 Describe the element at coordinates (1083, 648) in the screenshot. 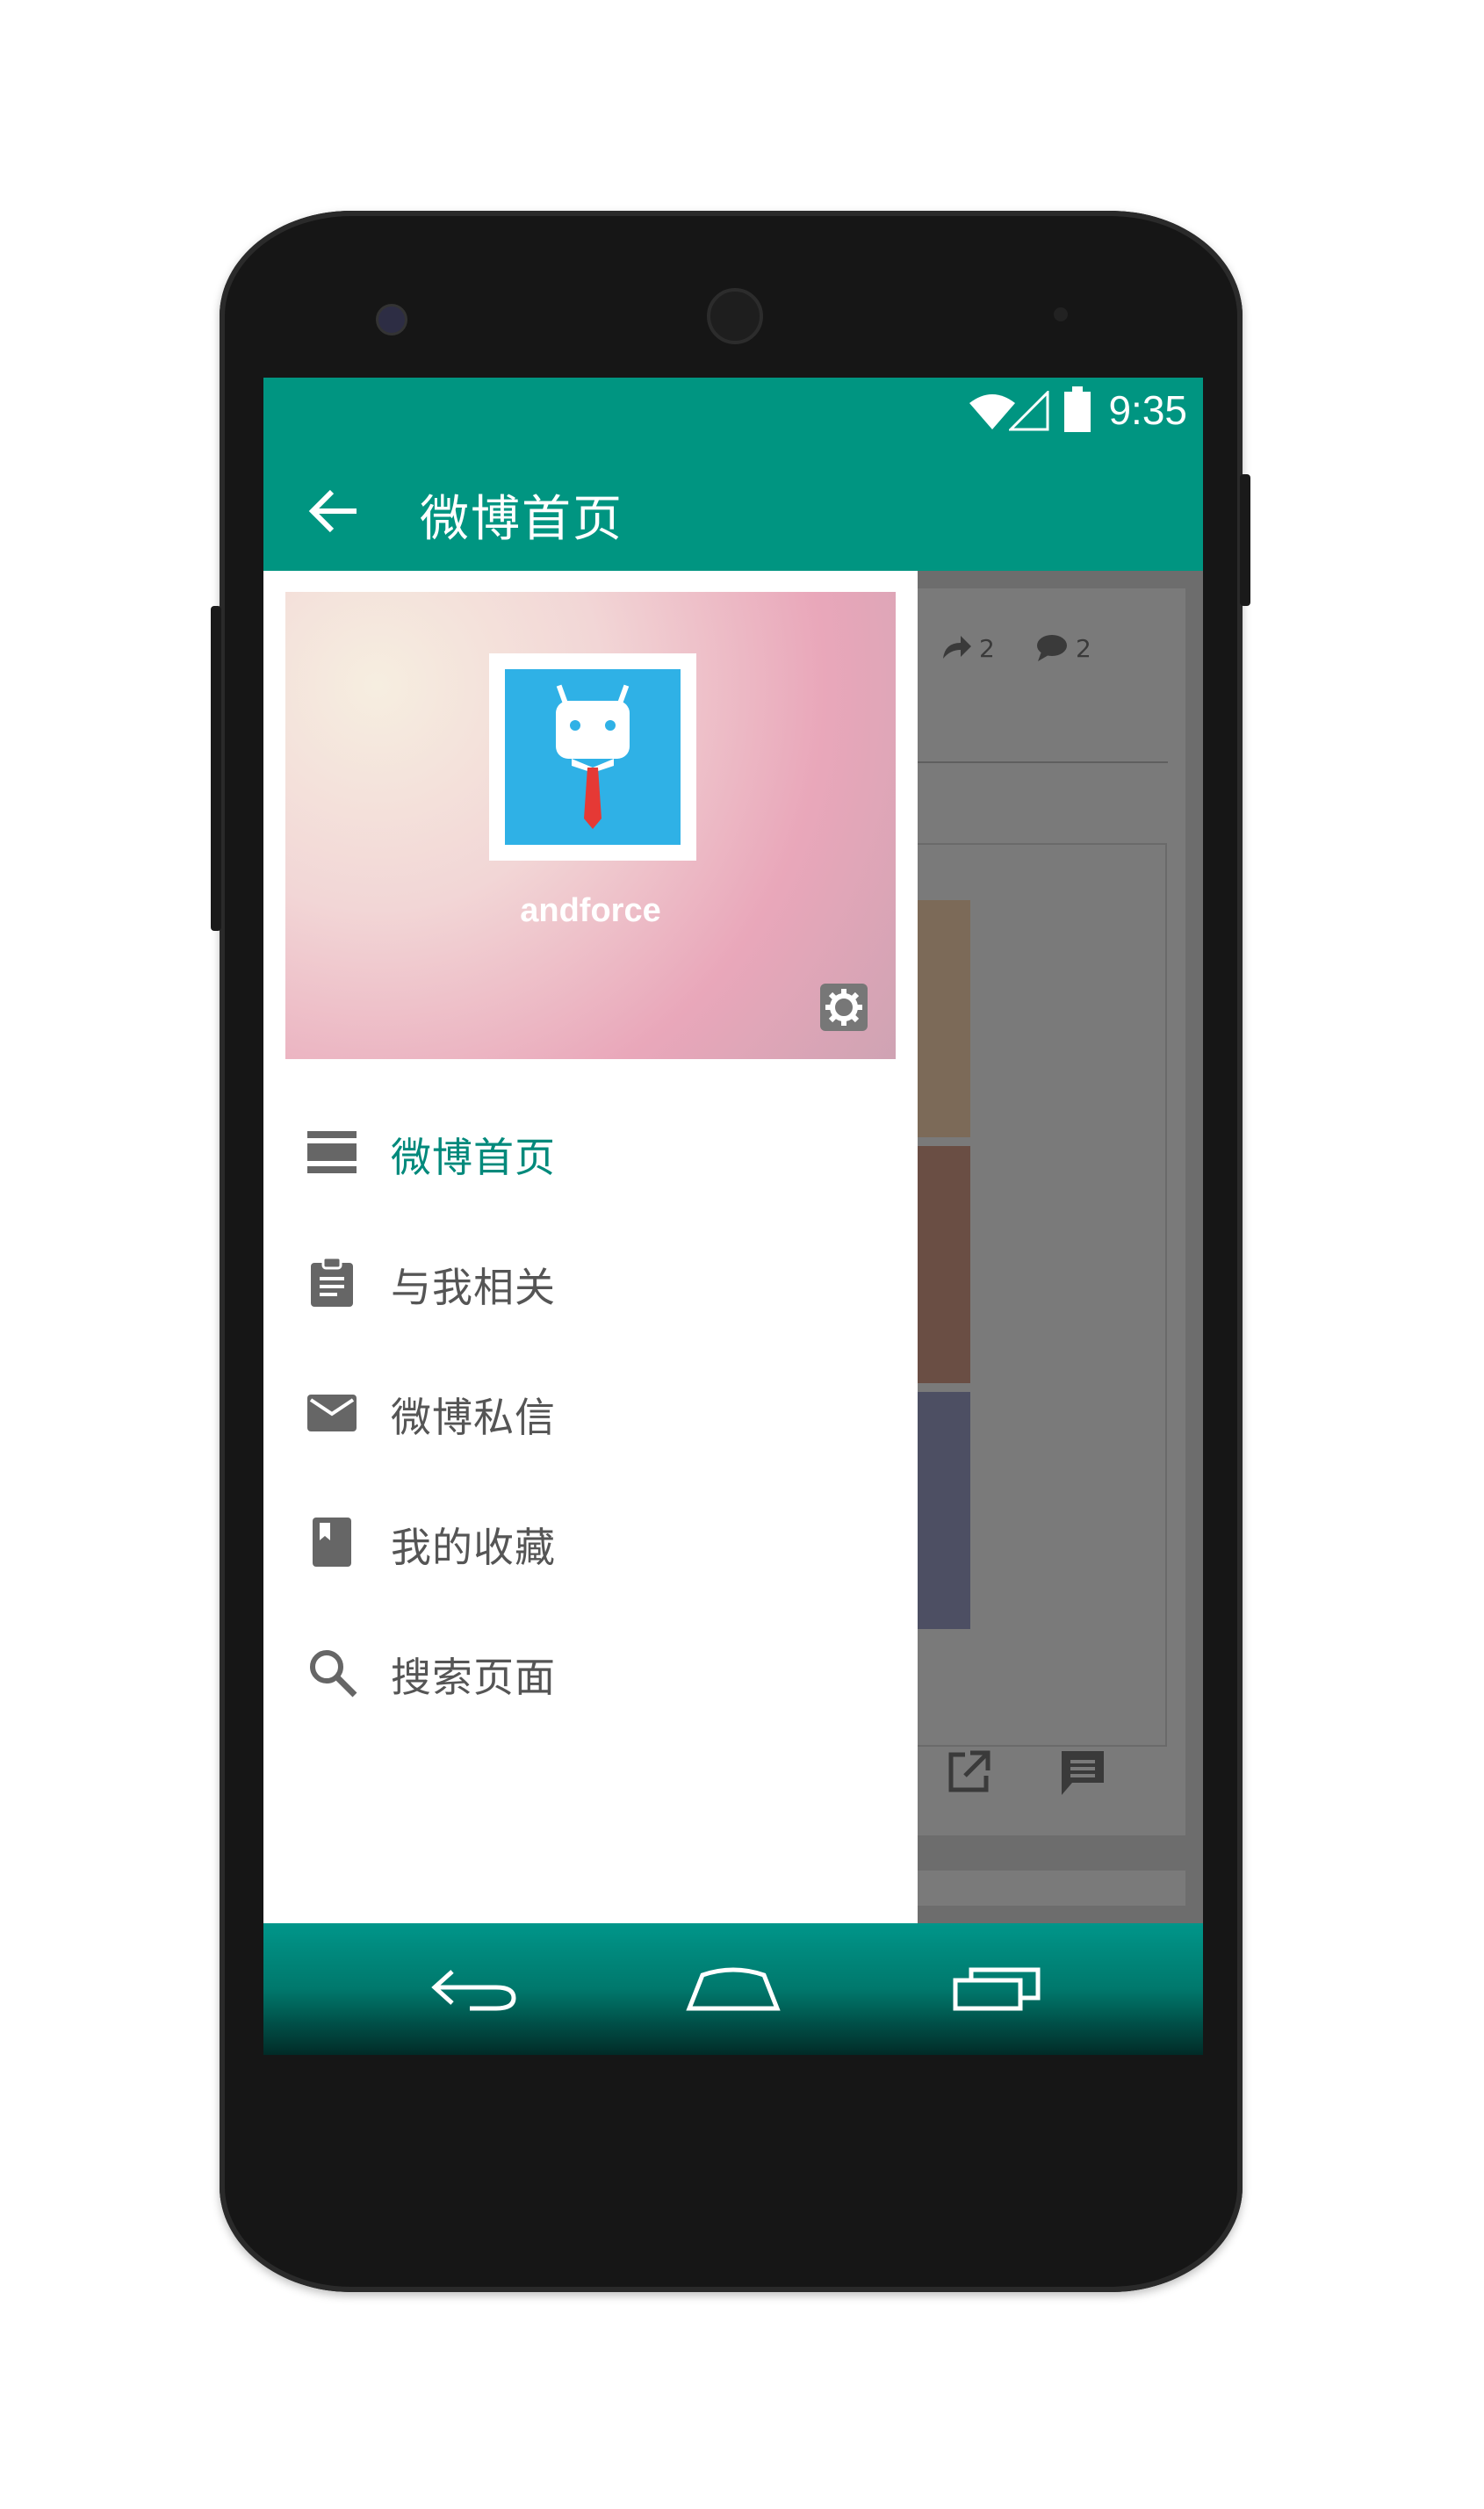

I see `comment-count: 2` at that location.